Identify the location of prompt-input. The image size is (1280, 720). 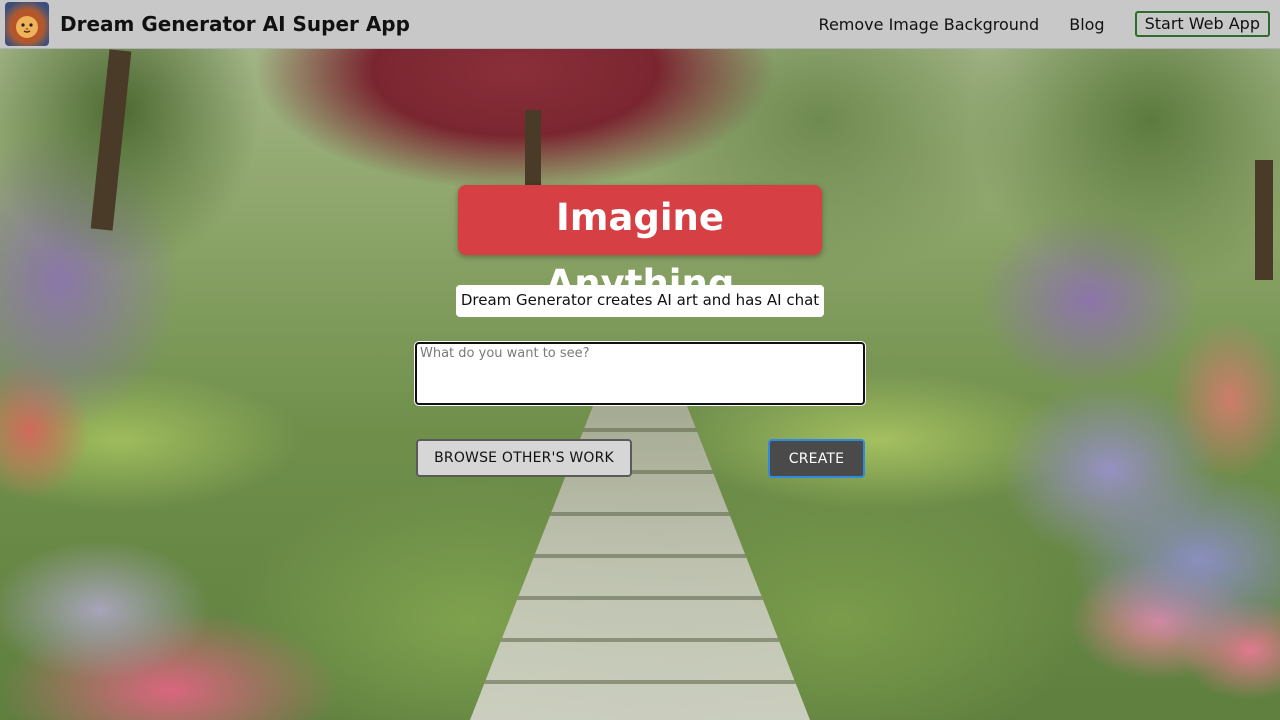
(640, 373).